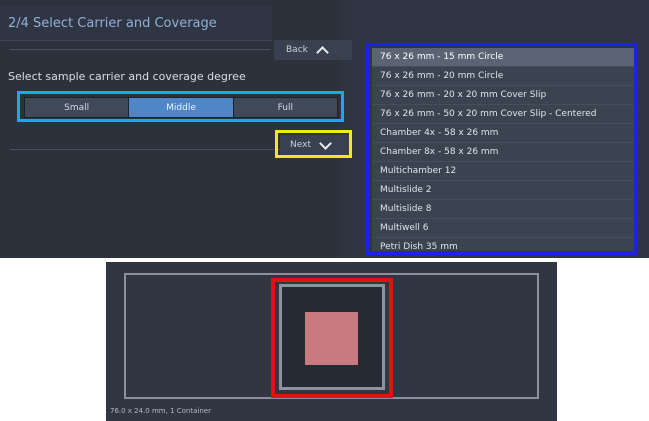 The image size is (649, 421). Describe the element at coordinates (313, 144) in the screenshot. I see `next-highlight-box` at that location.